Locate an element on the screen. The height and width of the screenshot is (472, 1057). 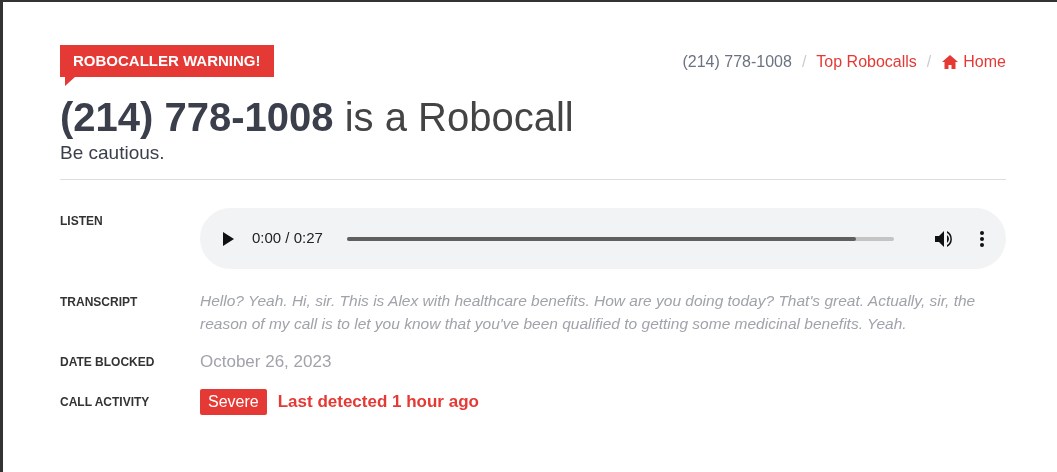
time-readout: 0:00 / 0:27 is located at coordinates (287, 238).